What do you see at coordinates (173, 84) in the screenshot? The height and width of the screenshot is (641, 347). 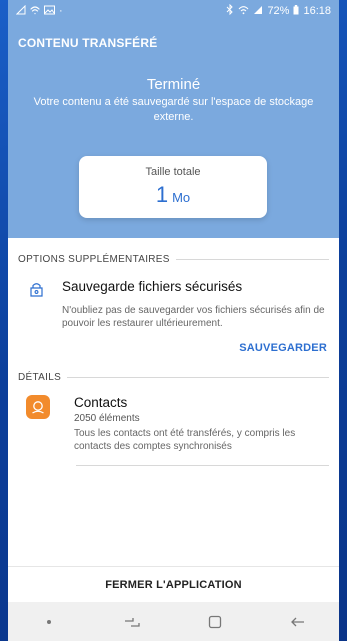 I see `status-title: Terminé` at bounding box center [173, 84].